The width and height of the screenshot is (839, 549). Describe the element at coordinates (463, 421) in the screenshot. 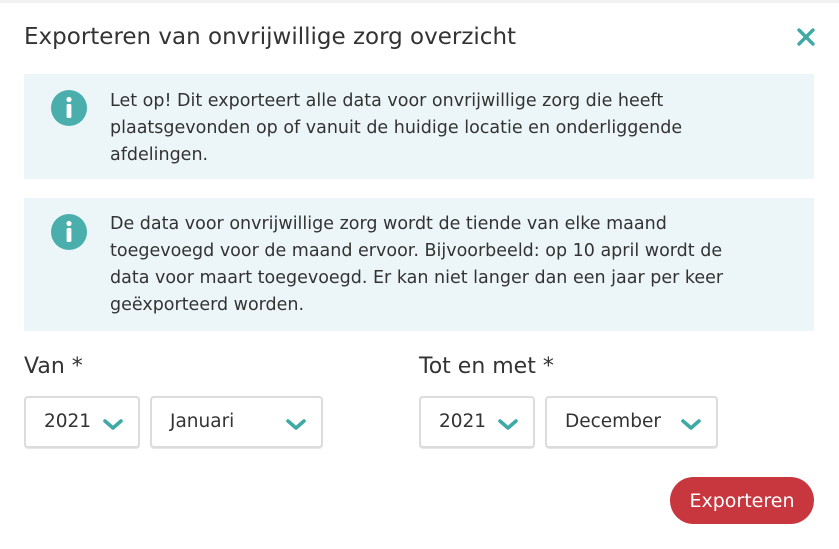

I see `to-year-value: 2021` at that location.